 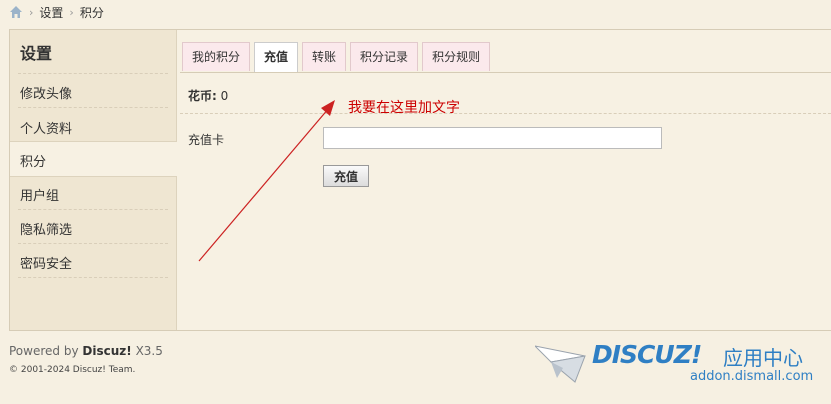 What do you see at coordinates (149, 351) in the screenshot?
I see `powered-version: X3.5` at bounding box center [149, 351].